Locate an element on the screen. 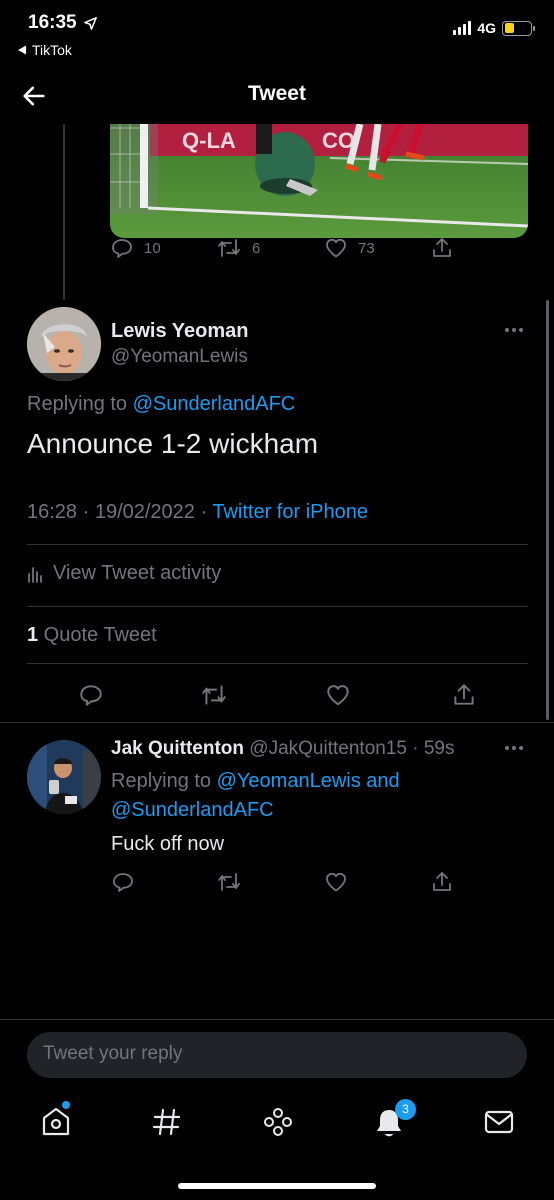 The image size is (554, 1200). retweet-button: 6 is located at coordinates (238, 248).